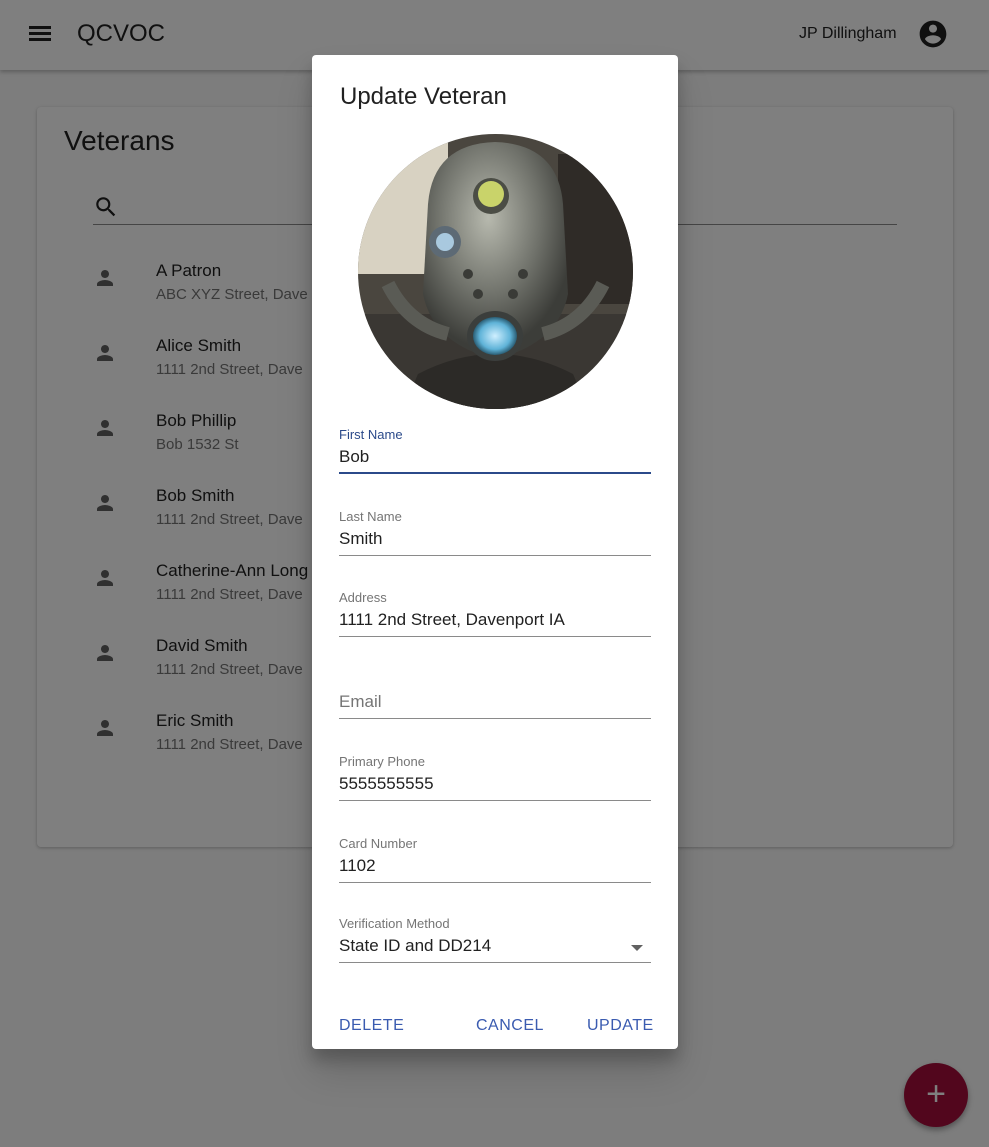 This screenshot has width=989, height=1147. Describe the element at coordinates (495, 800) in the screenshot. I see `primary-phone-underline` at that location.